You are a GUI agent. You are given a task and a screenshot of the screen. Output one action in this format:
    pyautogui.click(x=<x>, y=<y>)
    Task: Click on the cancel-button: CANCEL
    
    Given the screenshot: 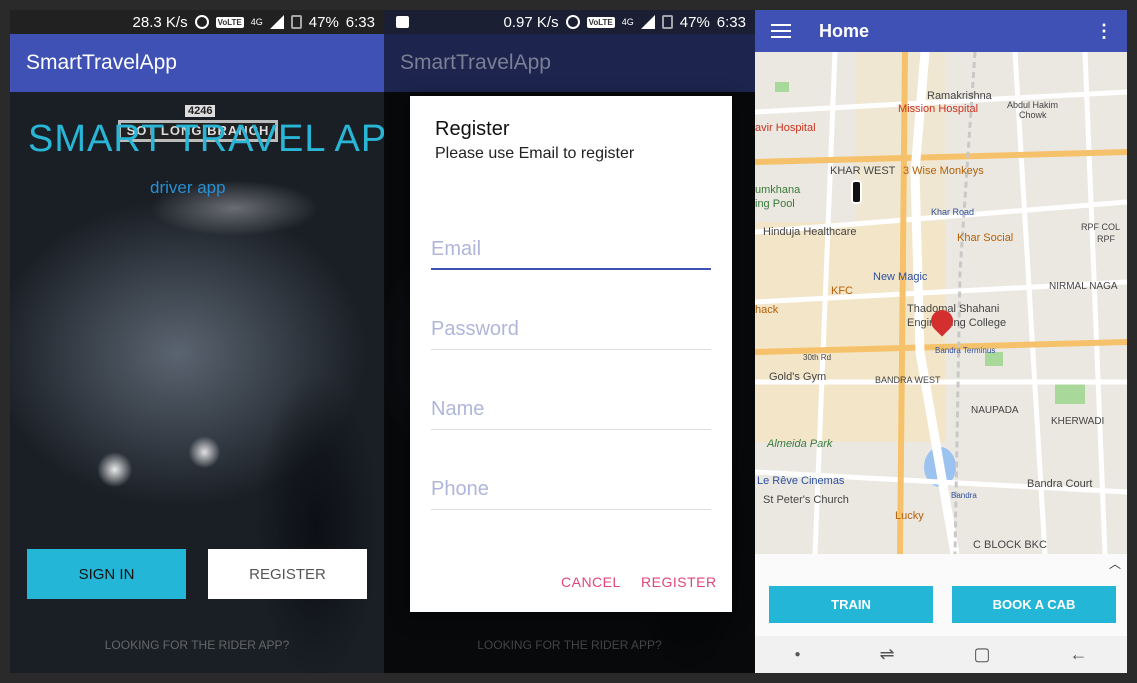 What is the action you would take?
    pyautogui.click(x=591, y=582)
    